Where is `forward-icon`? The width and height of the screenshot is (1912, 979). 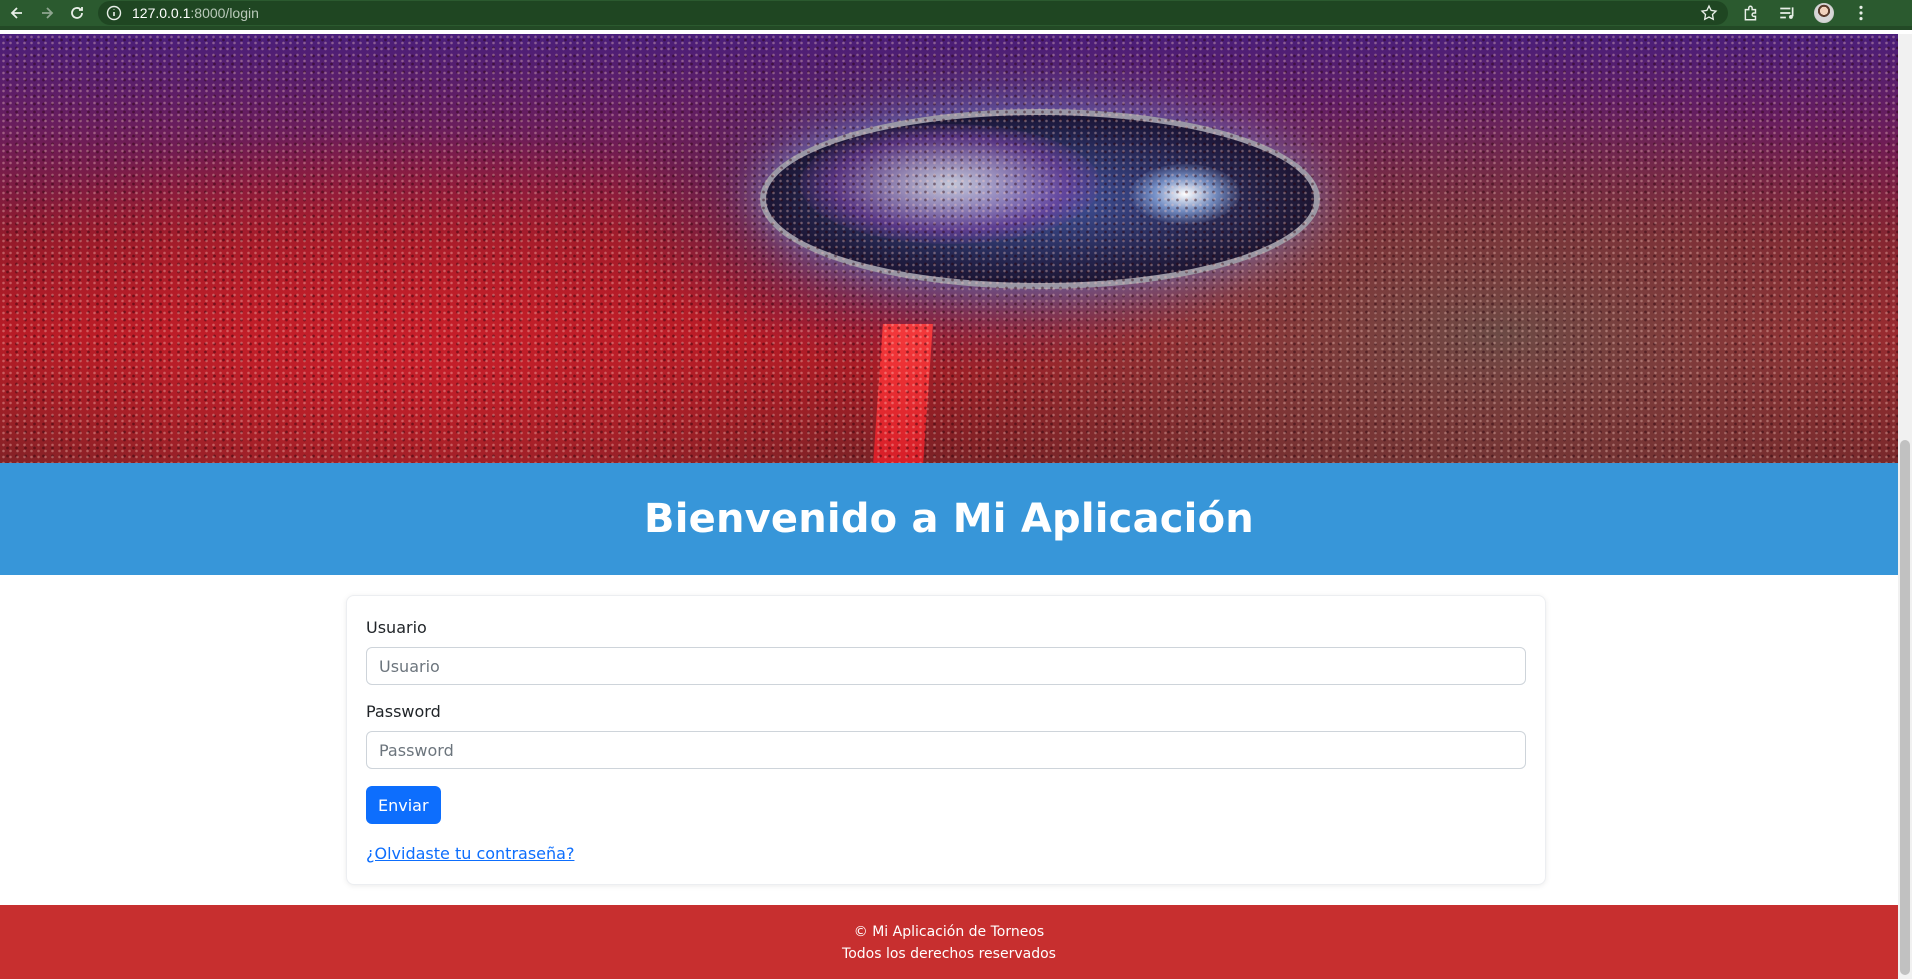
forward-icon is located at coordinates (47, 13).